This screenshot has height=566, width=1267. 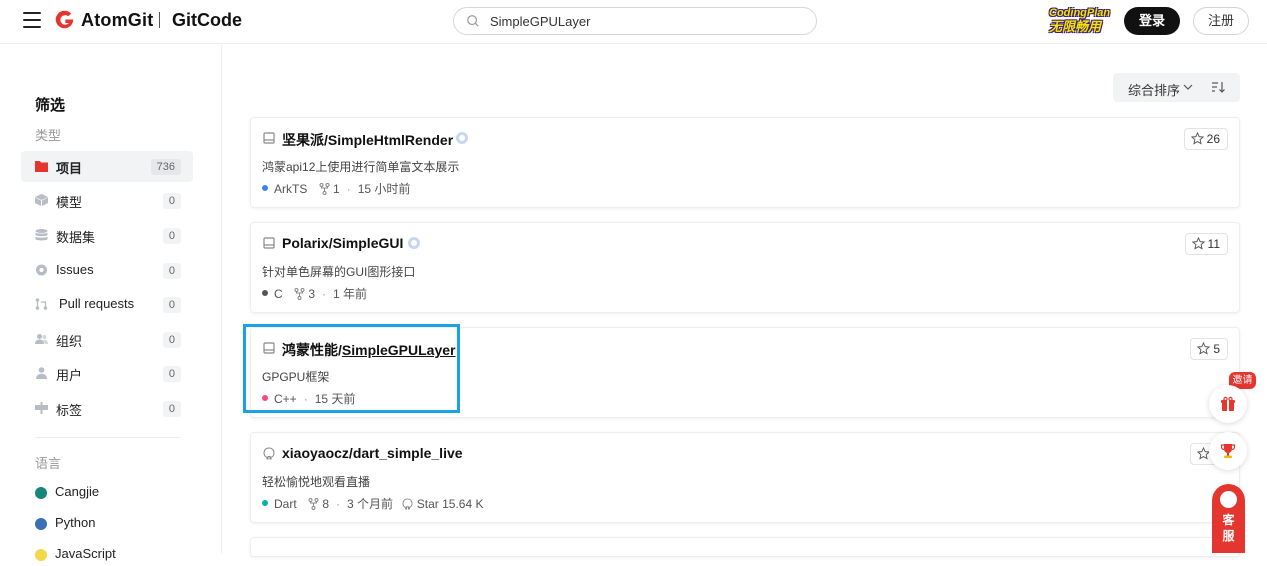 What do you see at coordinates (41, 200) in the screenshot?
I see `cube-icon` at bounding box center [41, 200].